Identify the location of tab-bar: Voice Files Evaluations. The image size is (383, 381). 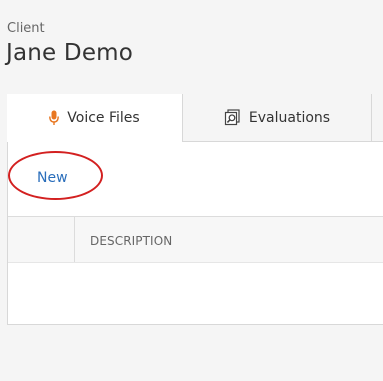
(195, 118).